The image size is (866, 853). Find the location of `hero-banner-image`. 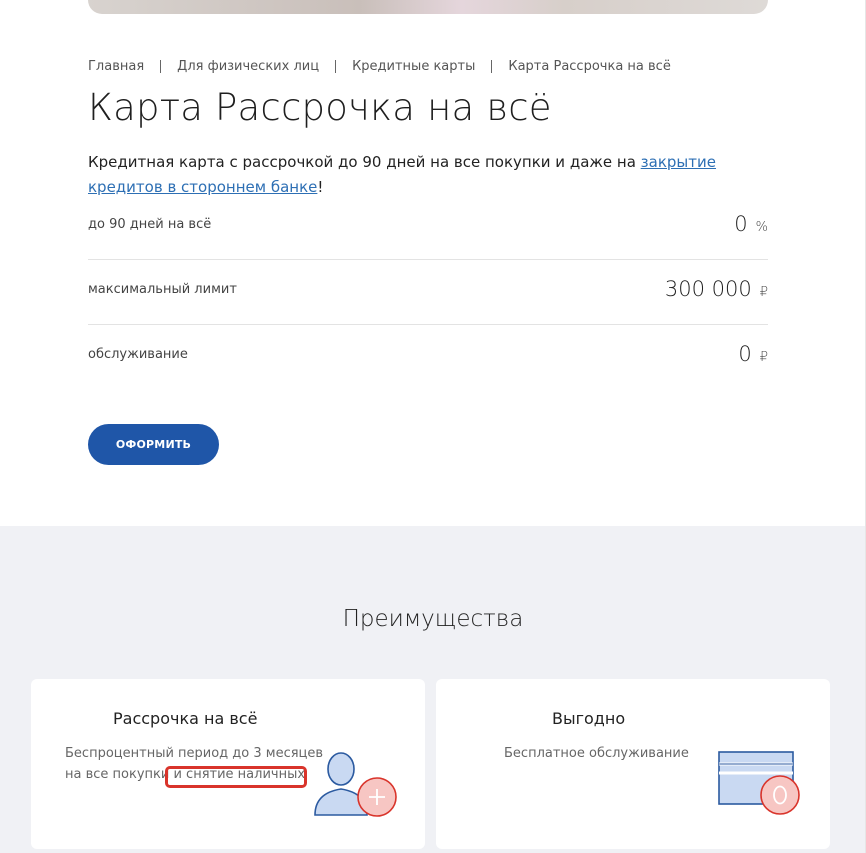

hero-banner-image is located at coordinates (428, 7).